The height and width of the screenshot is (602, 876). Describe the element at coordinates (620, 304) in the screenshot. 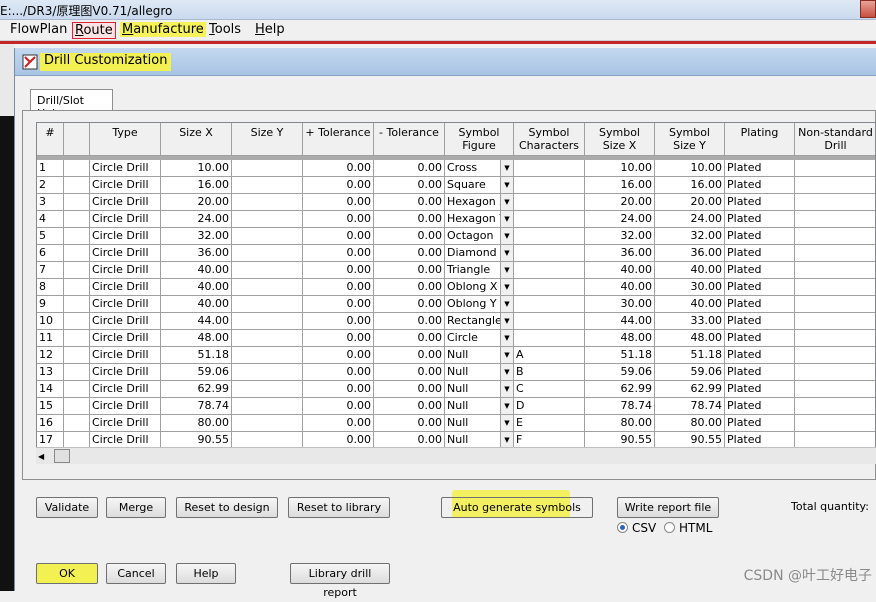

I see `cell-symbol-size-x: 30.00` at that location.